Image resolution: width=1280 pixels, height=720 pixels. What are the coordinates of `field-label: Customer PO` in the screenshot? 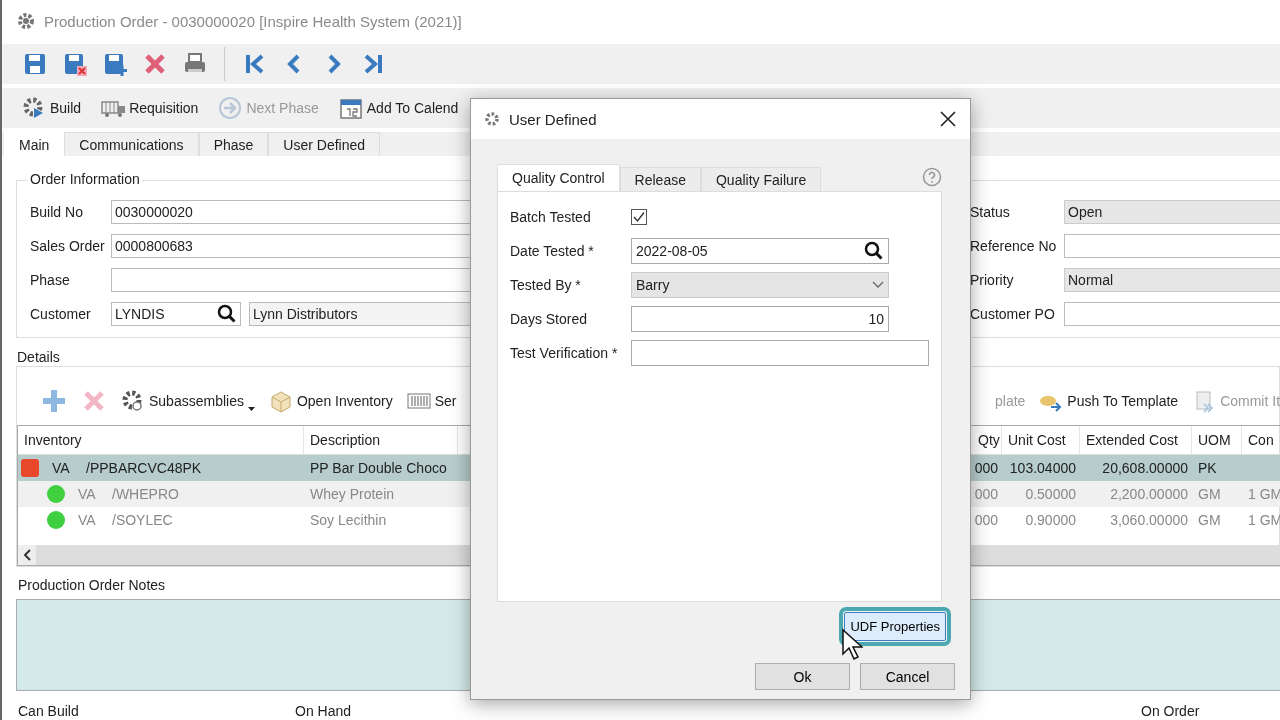 It's located at (1013, 314).